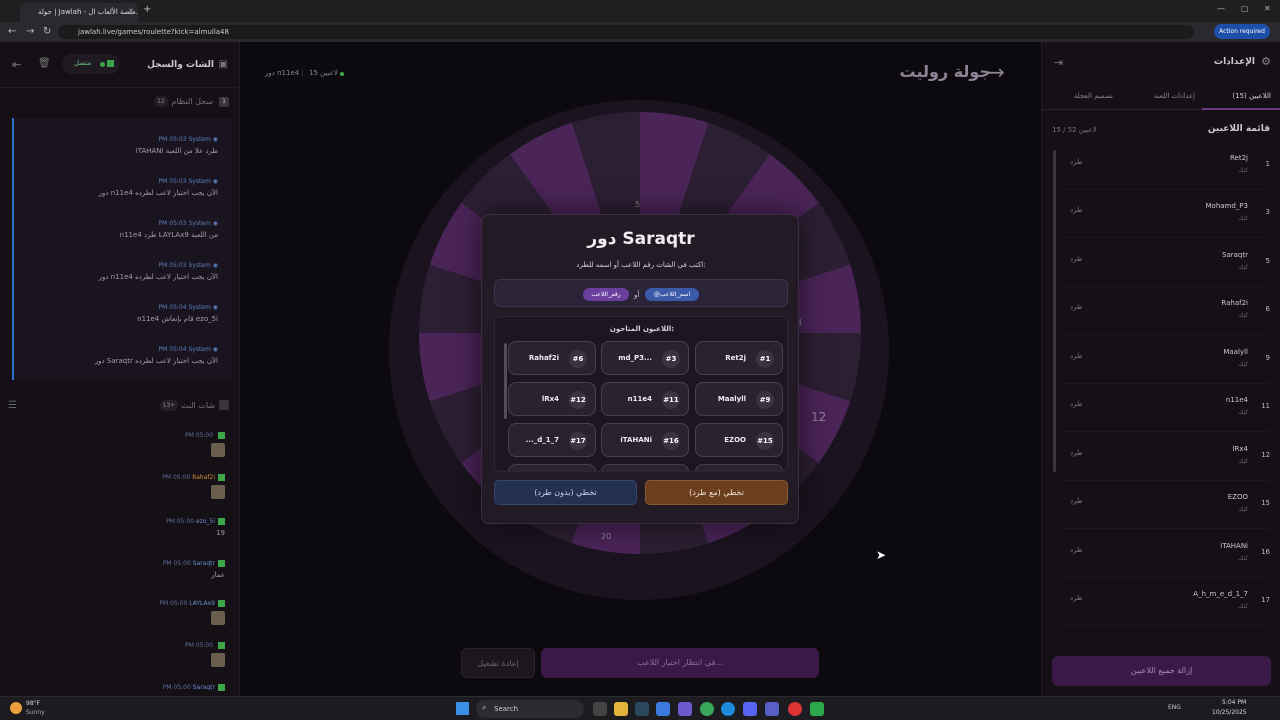 This screenshot has height=720, width=1280. I want to click on player-option: #15 EZOO, so click(739, 440).